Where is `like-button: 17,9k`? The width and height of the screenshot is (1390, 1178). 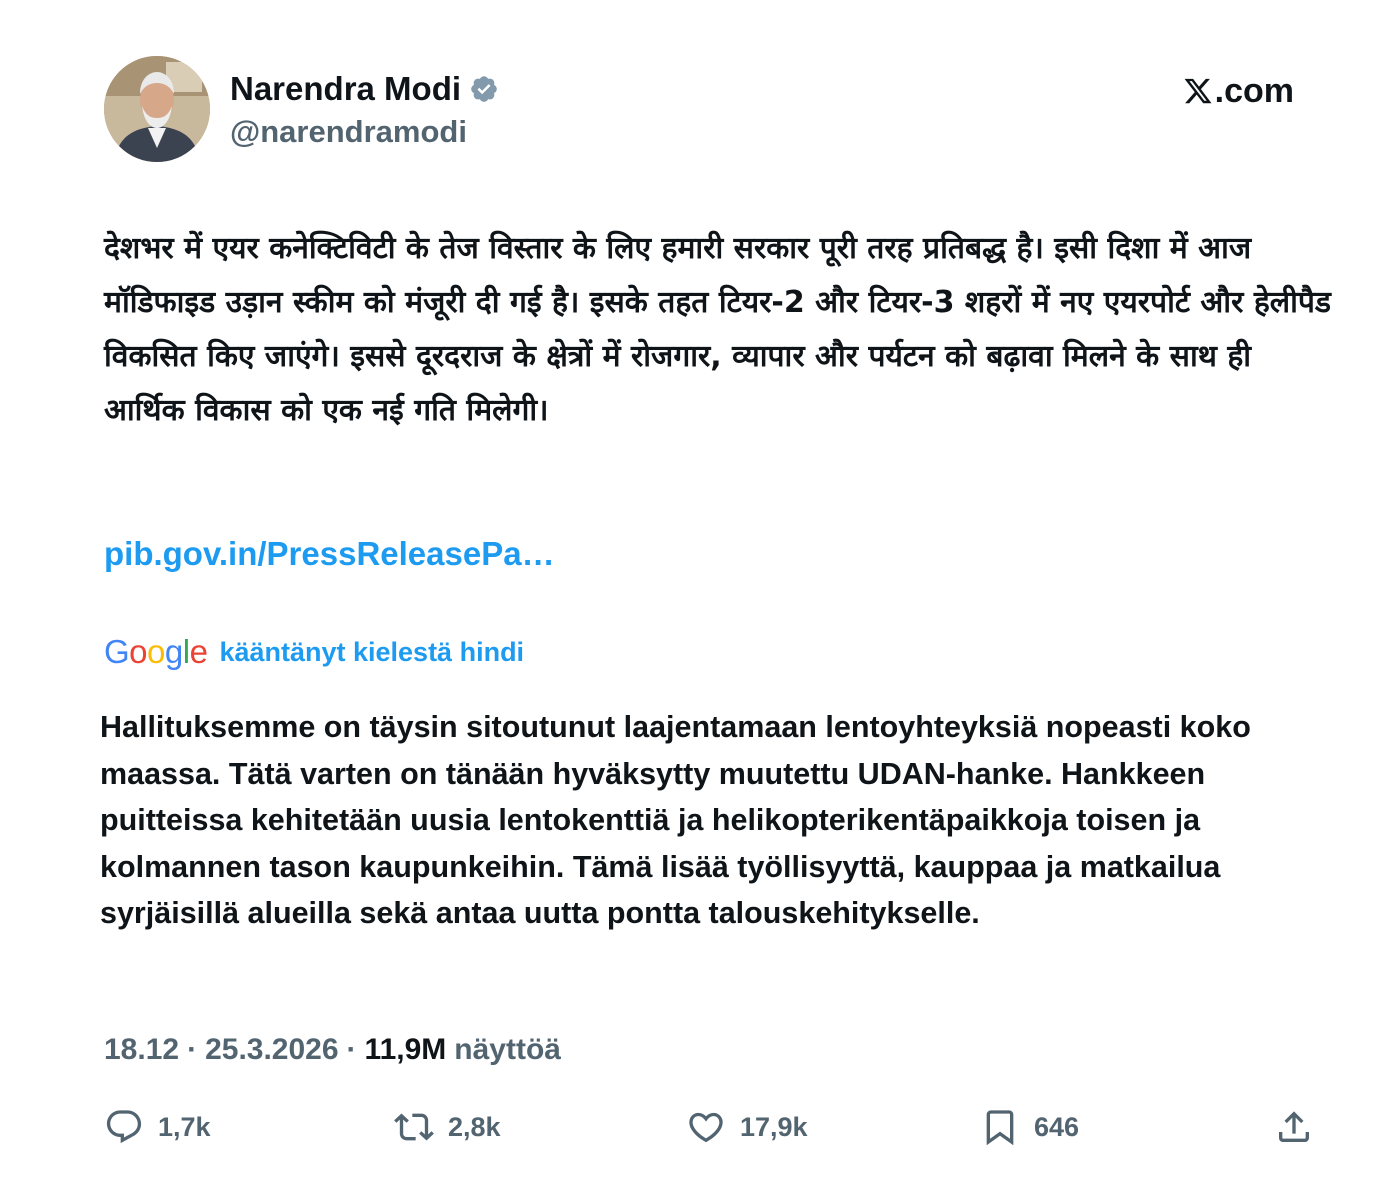 like-button: 17,9k is located at coordinates (747, 1127).